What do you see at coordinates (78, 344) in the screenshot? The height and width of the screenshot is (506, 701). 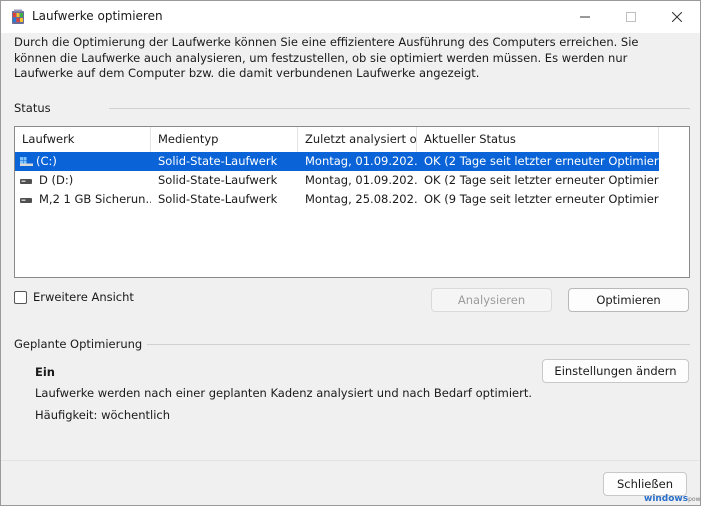 I see `schedule-section-label: Geplante Optimierung` at bounding box center [78, 344].